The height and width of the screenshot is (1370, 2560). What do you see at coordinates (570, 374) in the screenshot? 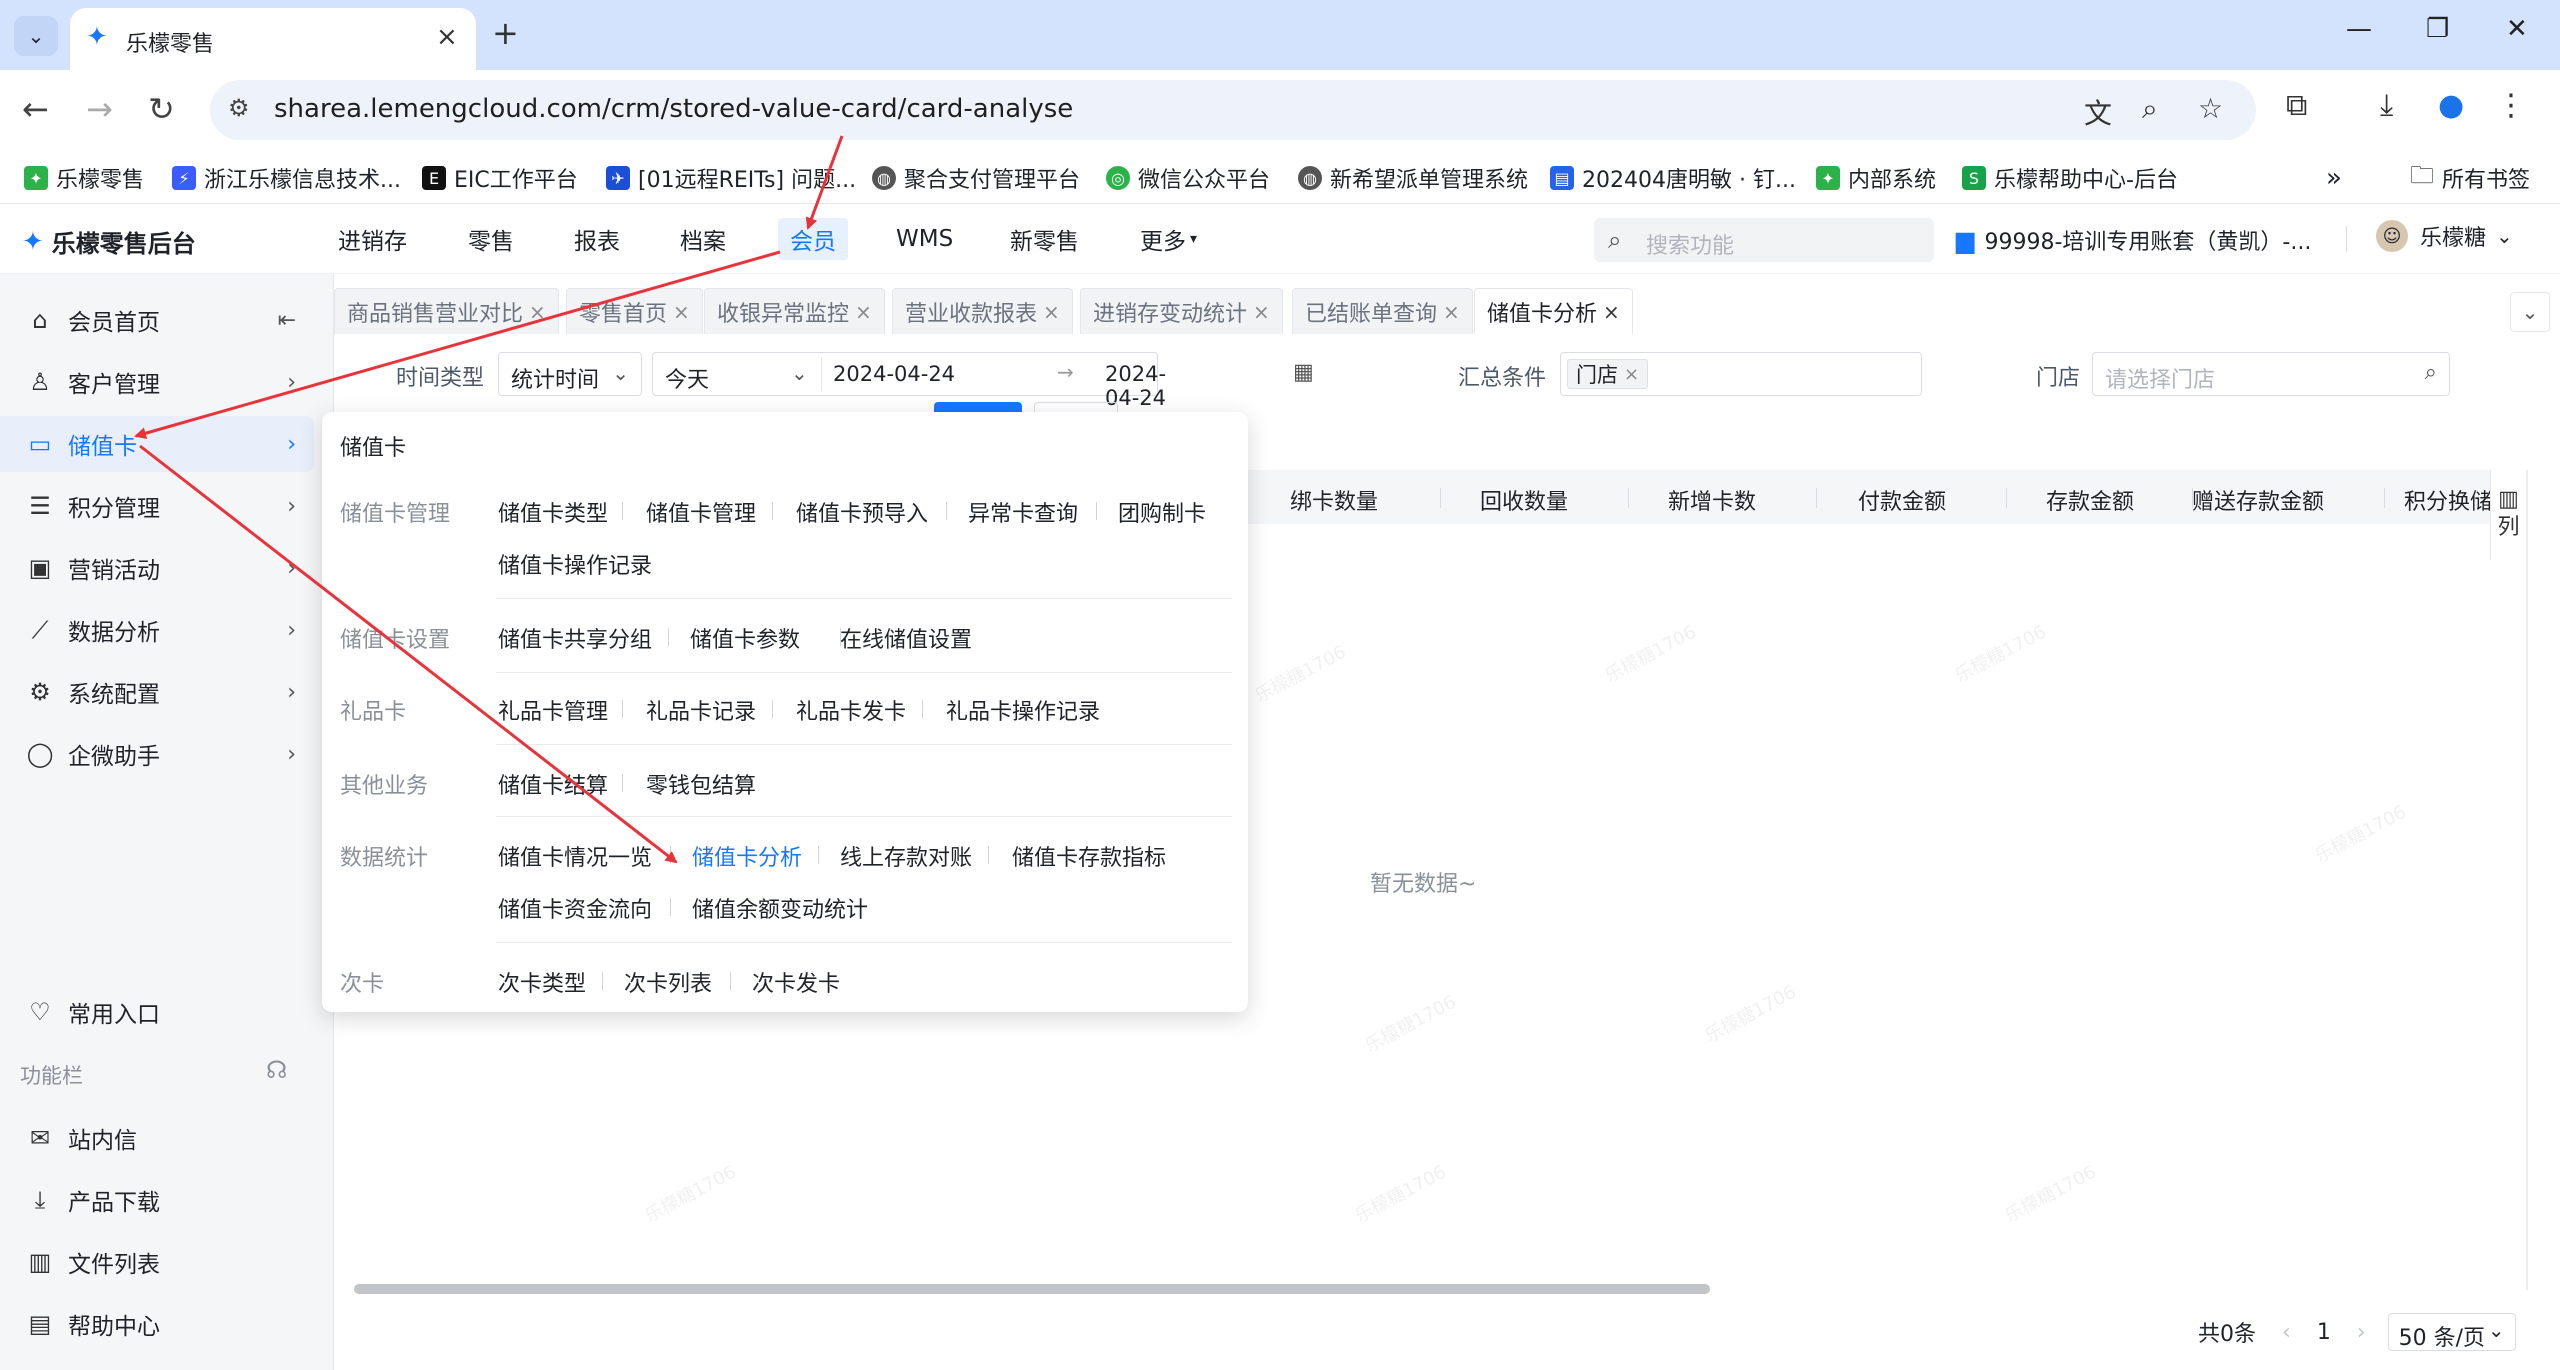
I see `time-type-select: 统计时间 ⌄` at bounding box center [570, 374].